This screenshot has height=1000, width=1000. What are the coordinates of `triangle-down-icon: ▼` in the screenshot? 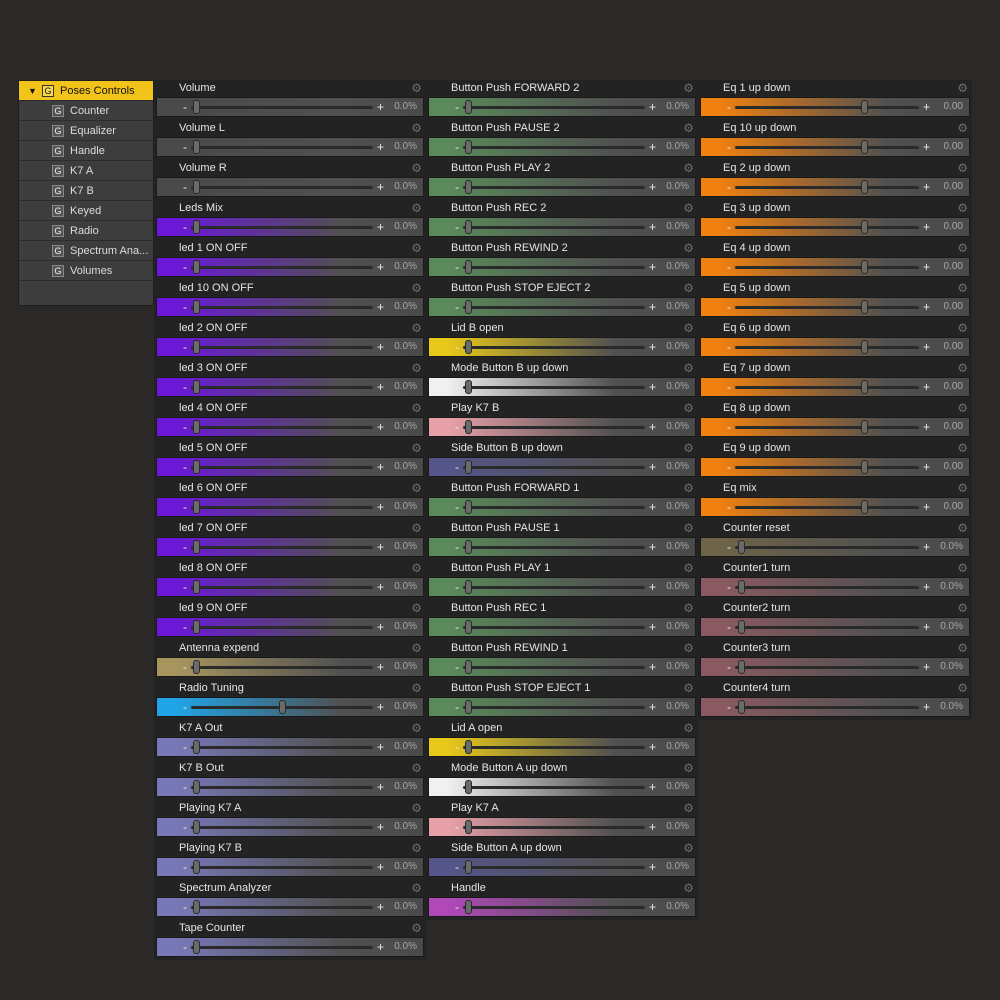 It's located at (32, 90).